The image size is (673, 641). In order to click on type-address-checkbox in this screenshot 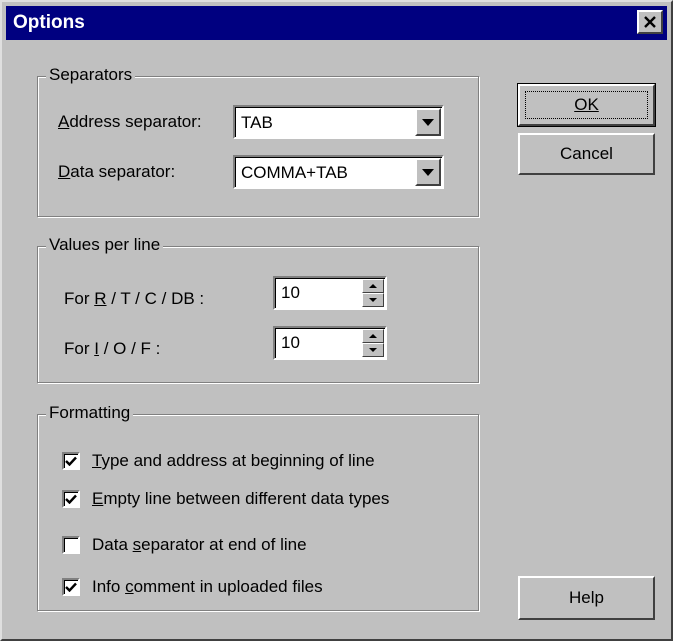, I will do `click(71, 461)`.